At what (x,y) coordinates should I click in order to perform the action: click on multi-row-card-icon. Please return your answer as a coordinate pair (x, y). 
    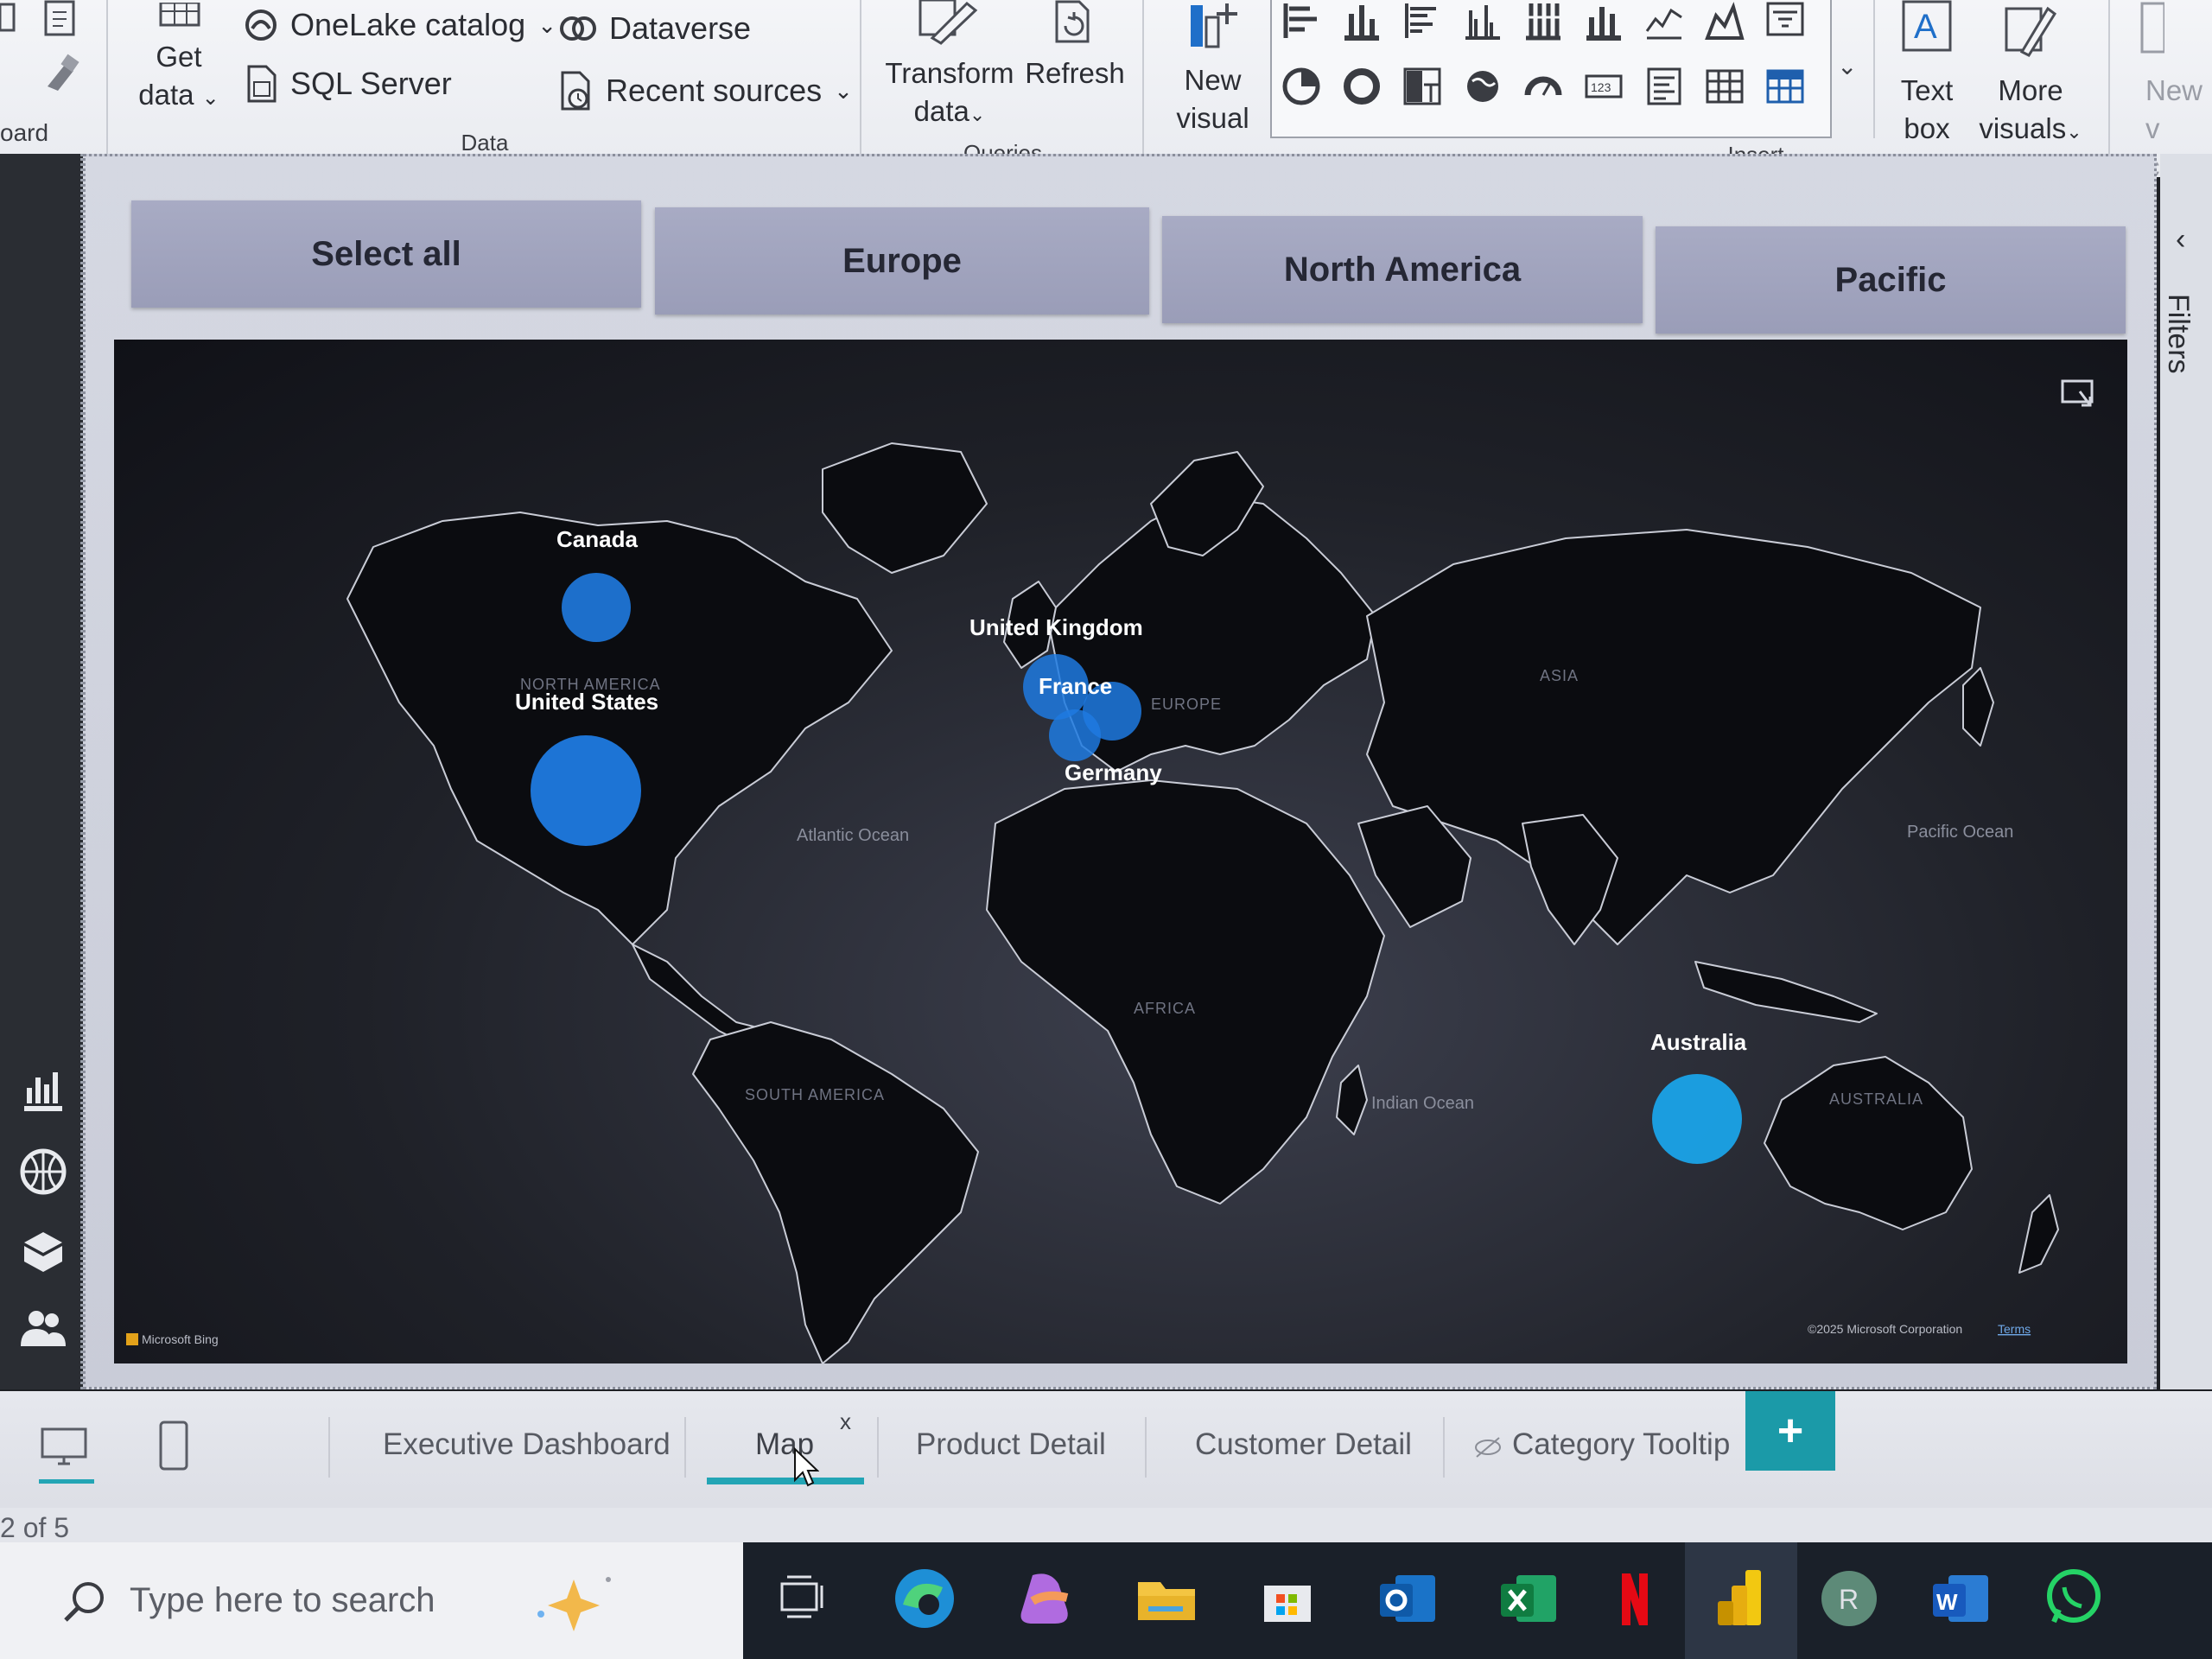
    Looking at the image, I should click on (1664, 86).